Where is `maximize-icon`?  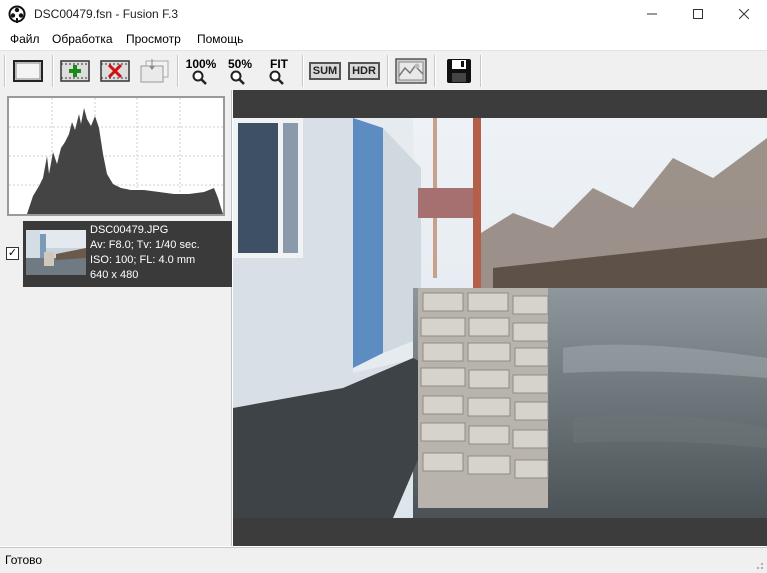 maximize-icon is located at coordinates (698, 14).